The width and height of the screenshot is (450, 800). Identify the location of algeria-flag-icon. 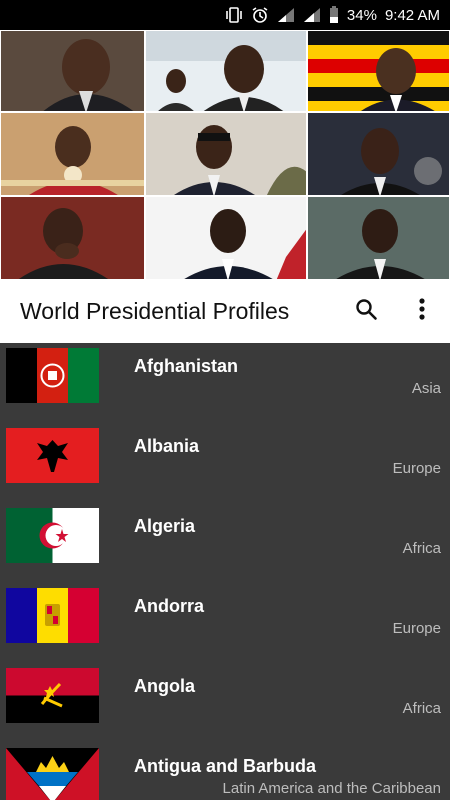
(52, 535).